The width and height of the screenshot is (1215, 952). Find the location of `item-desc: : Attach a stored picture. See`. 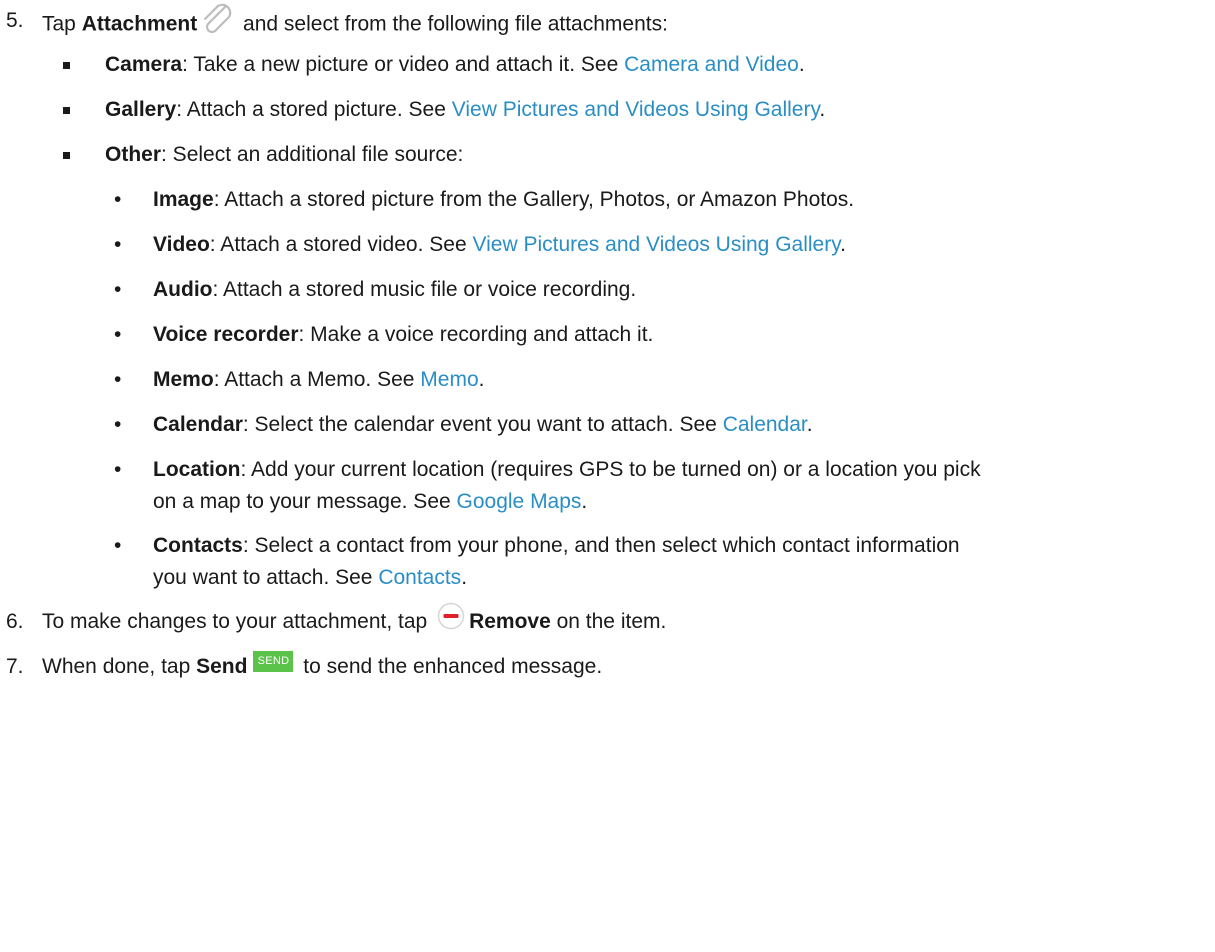

item-desc: : Attach a stored picture. See is located at coordinates (314, 109).